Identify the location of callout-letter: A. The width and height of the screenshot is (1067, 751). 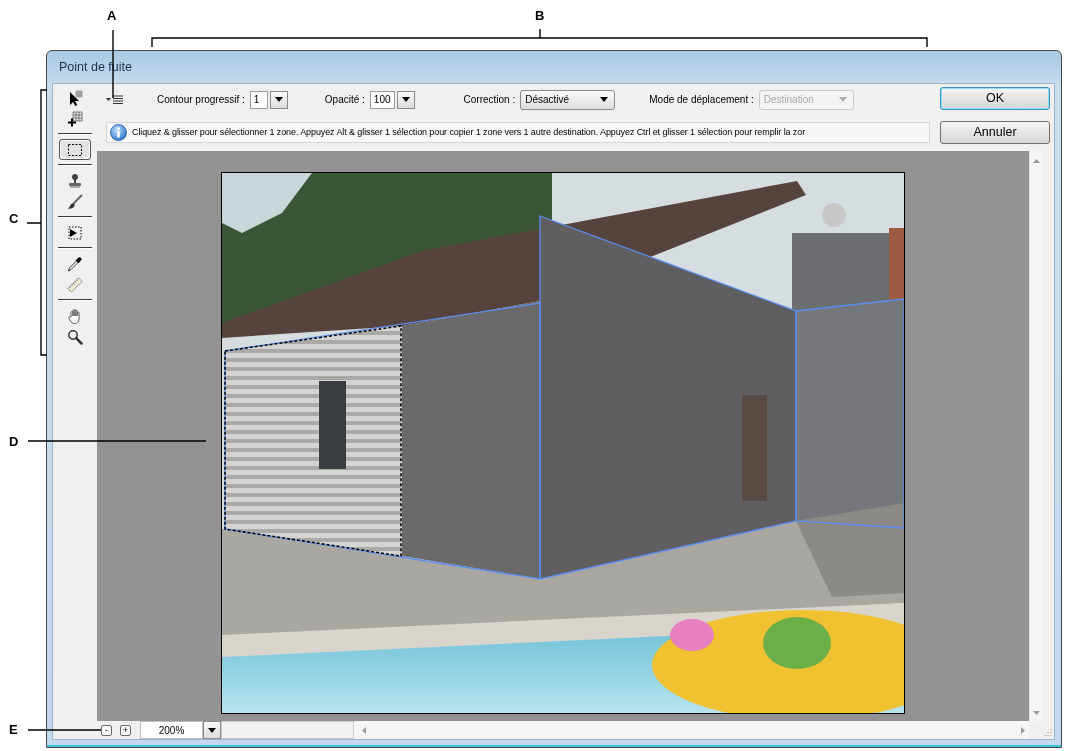
(112, 15).